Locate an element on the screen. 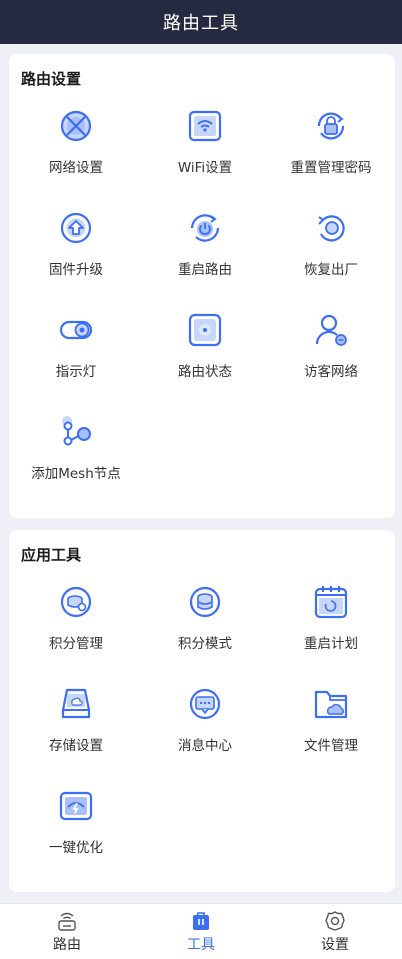 This screenshot has height=959, width=402. section-title-router-settings: 路由设置 is located at coordinates (51, 79).